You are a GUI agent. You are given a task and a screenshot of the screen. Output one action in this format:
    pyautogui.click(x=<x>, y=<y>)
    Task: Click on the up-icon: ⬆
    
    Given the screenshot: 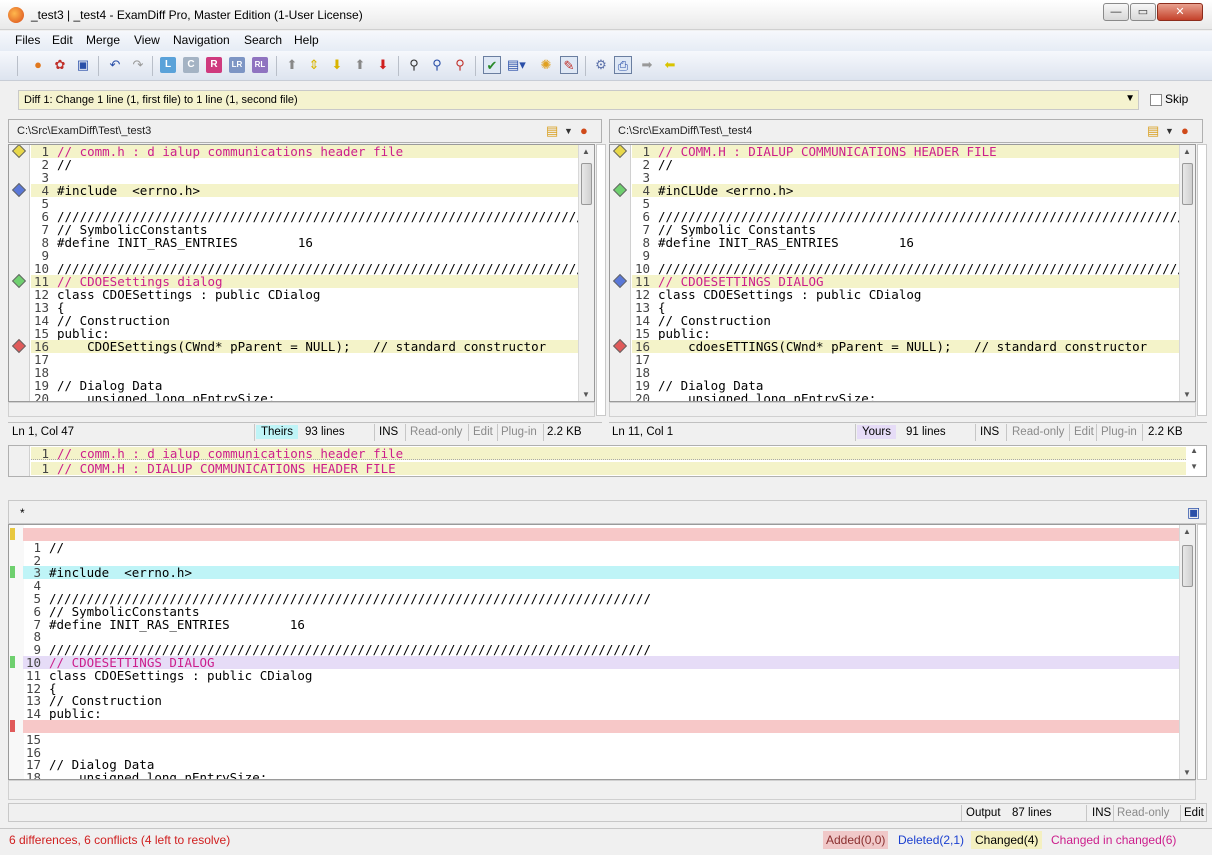 What is the action you would take?
    pyautogui.click(x=292, y=65)
    